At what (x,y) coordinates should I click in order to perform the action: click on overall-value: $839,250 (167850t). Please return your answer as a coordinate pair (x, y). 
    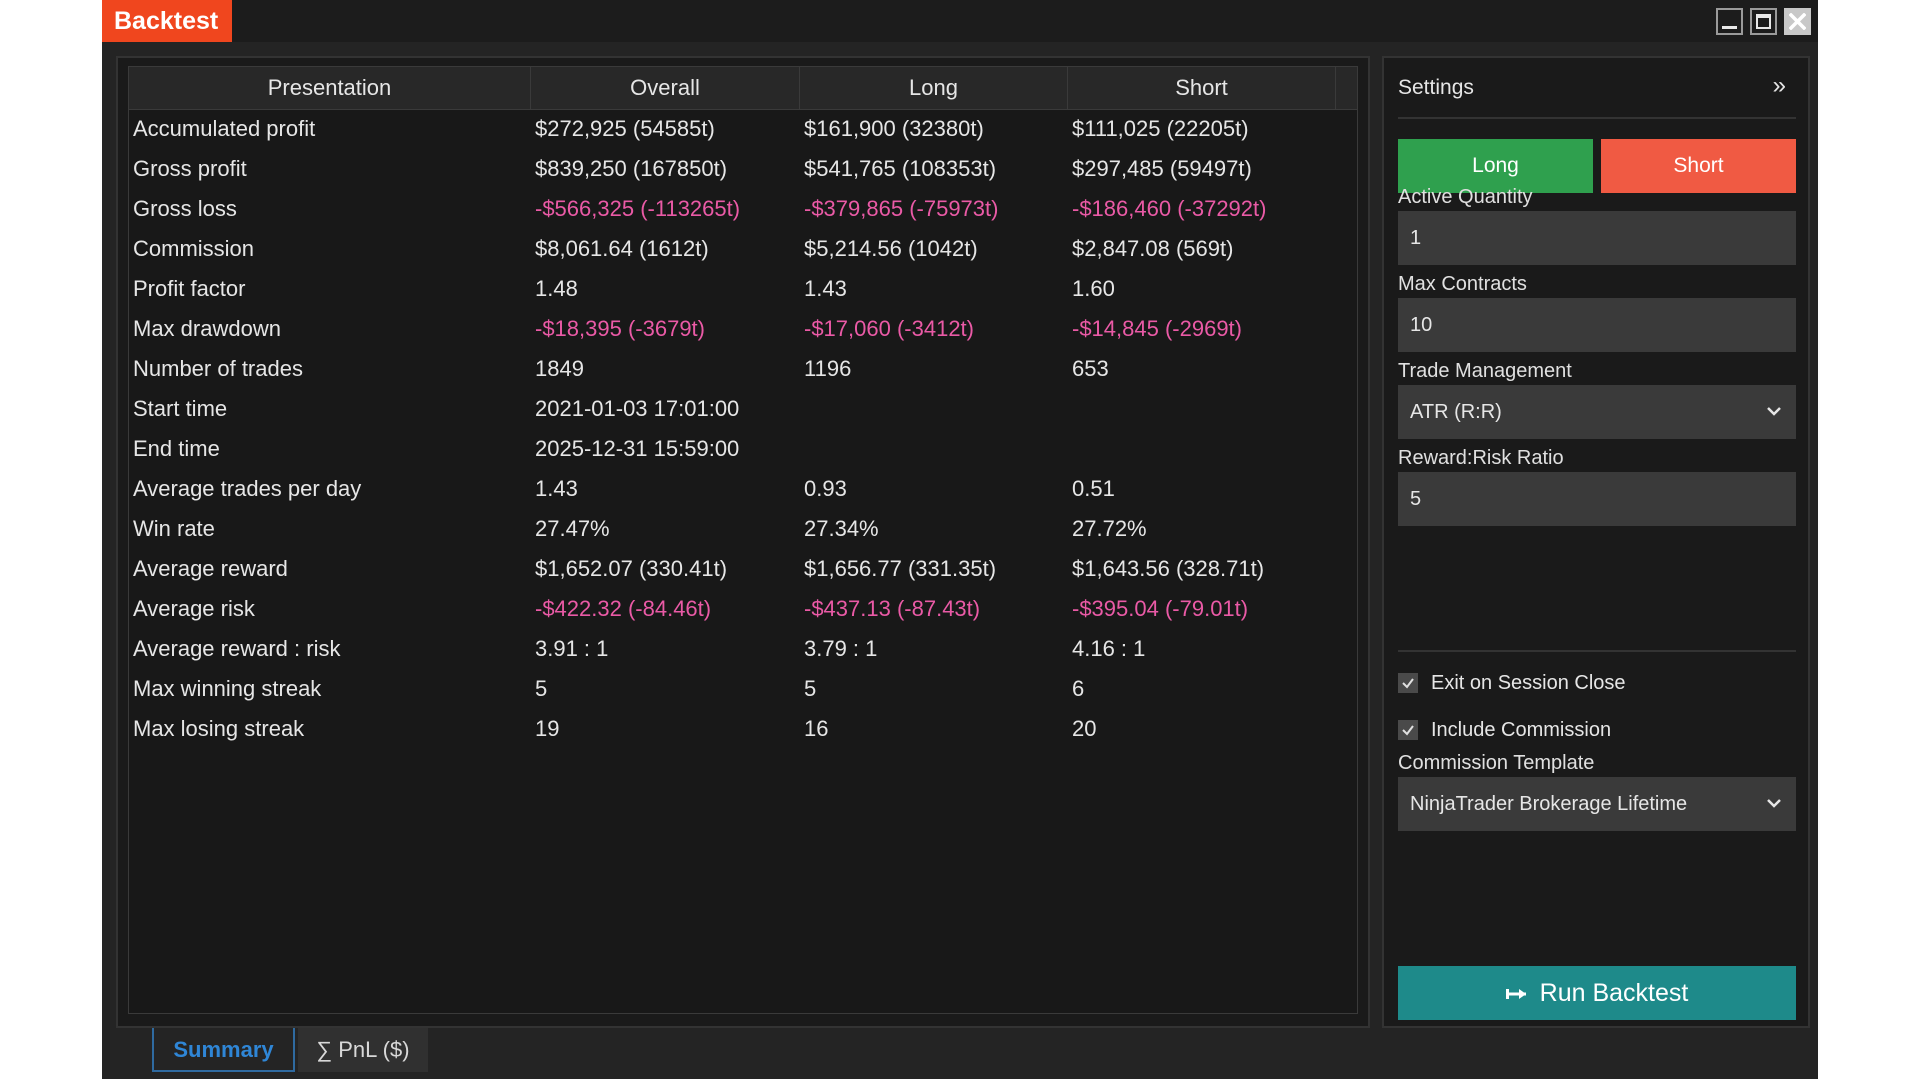
    Looking at the image, I should click on (631, 168).